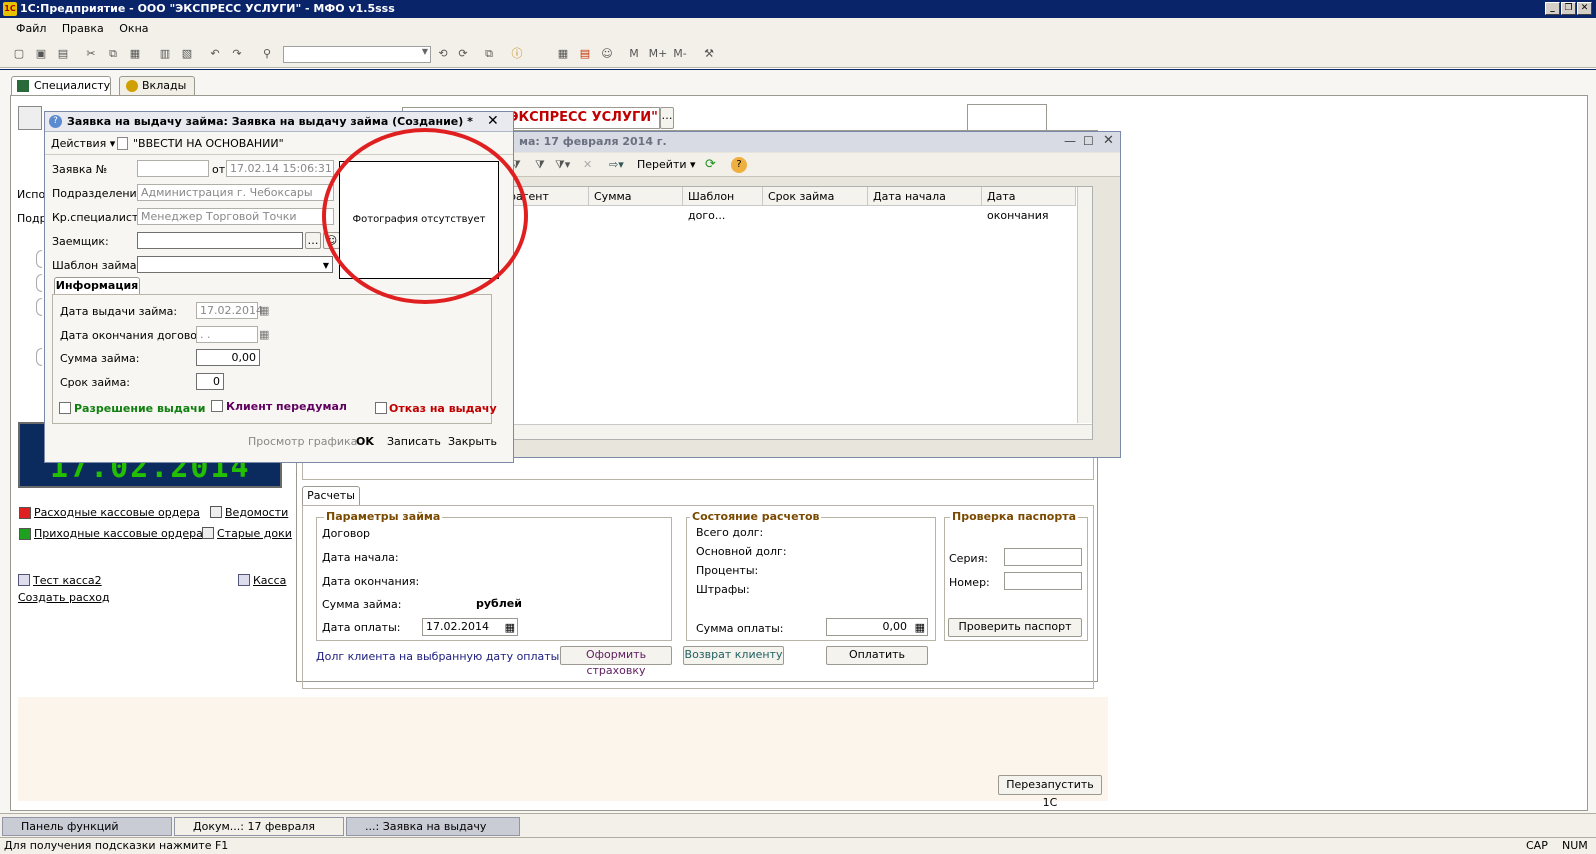 This screenshot has width=1596, height=854. What do you see at coordinates (210, 381) in the screenshot?
I see `loan-term-input: 0` at bounding box center [210, 381].